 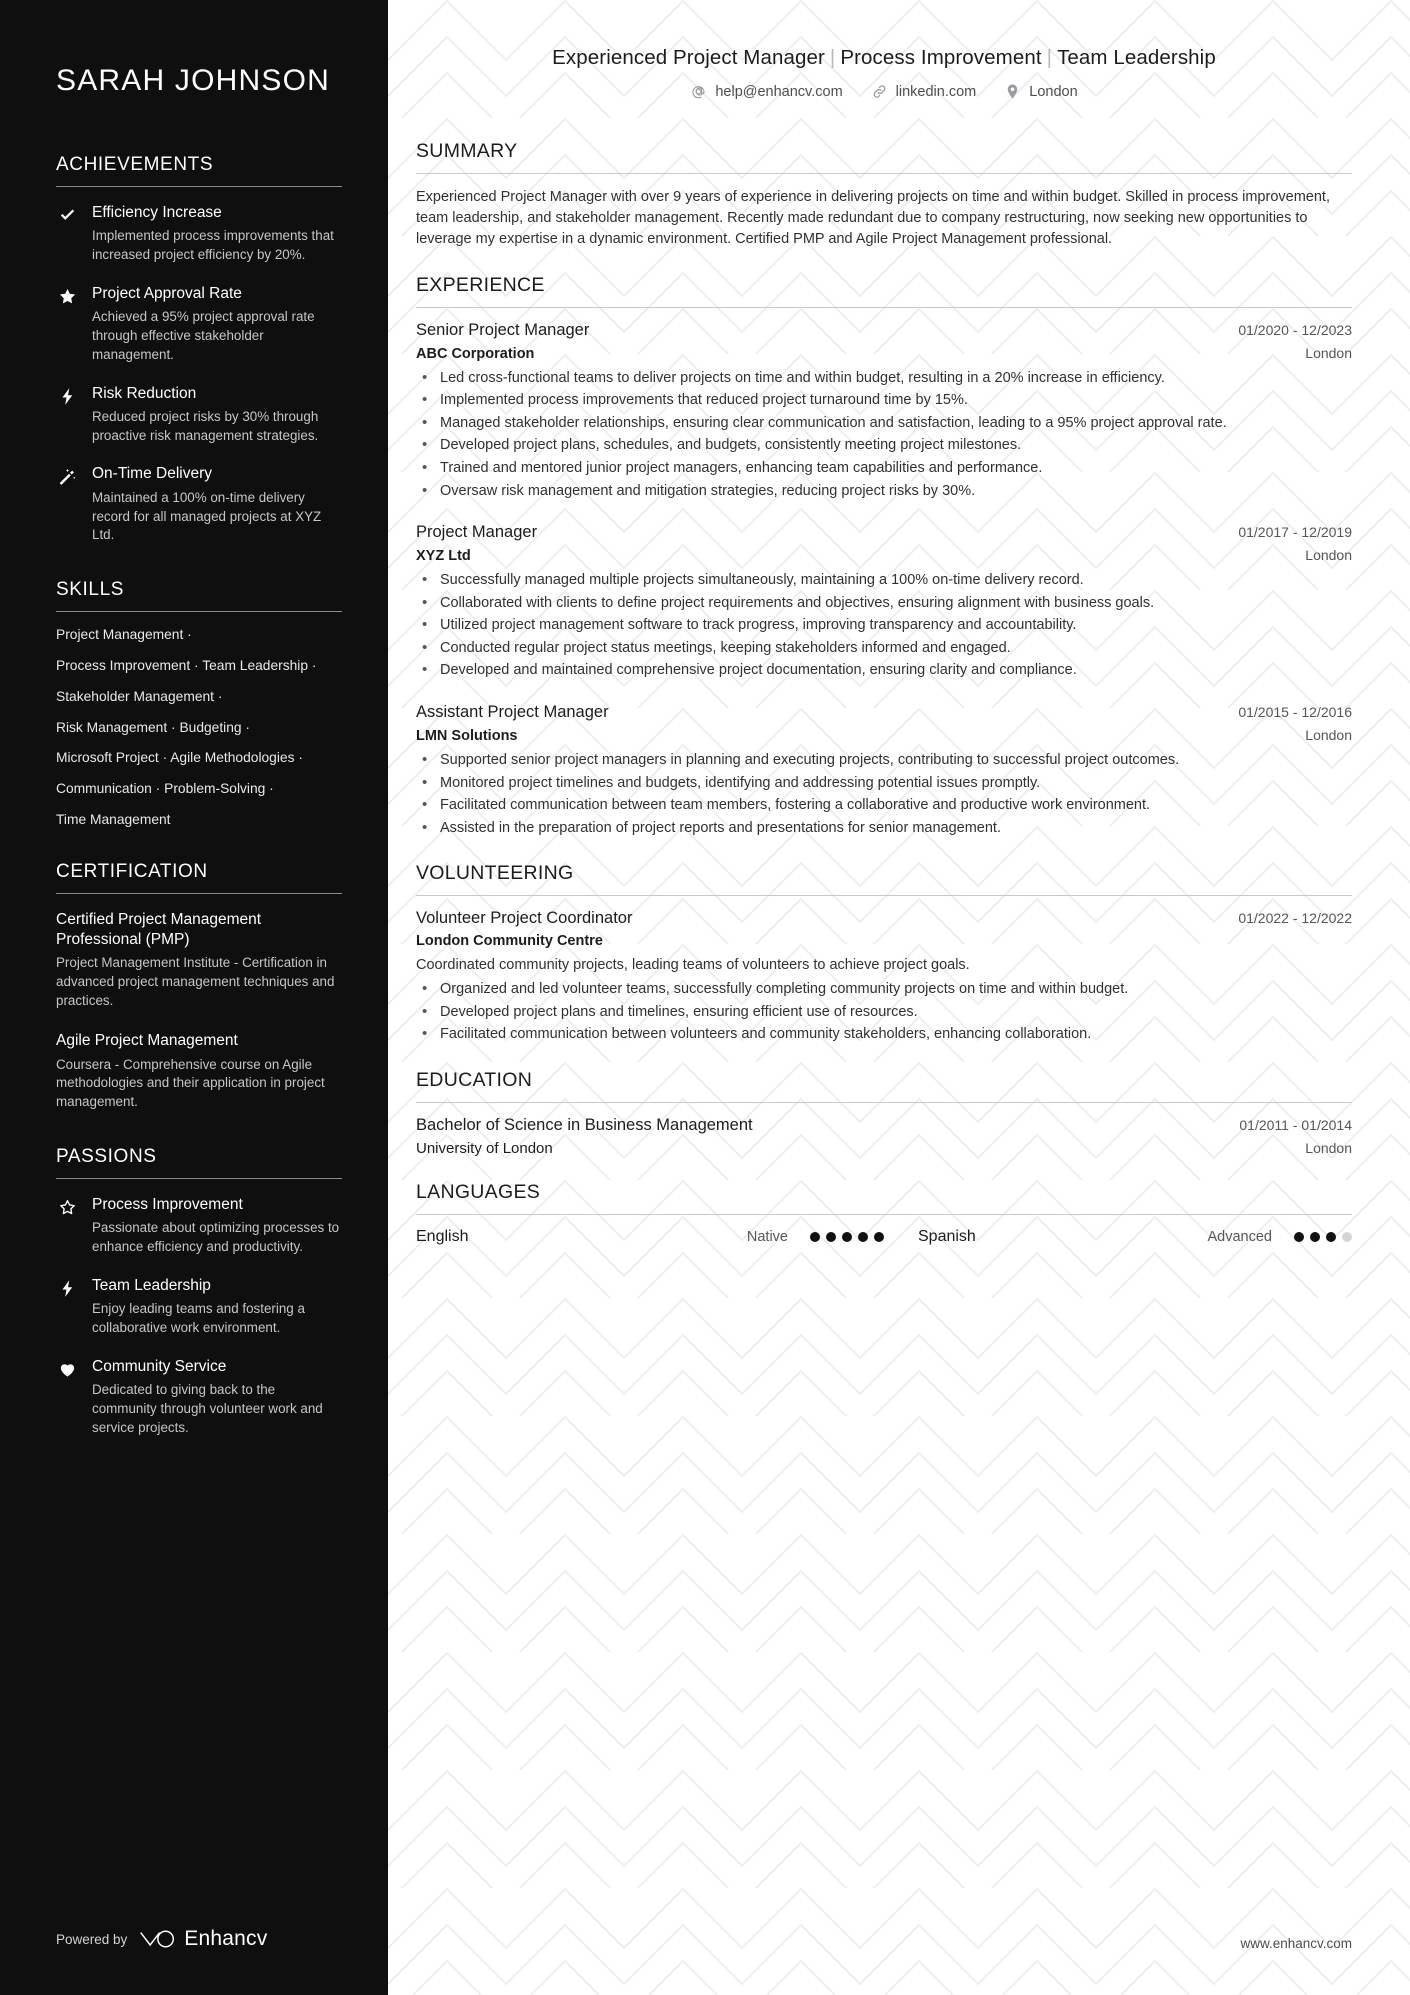 I want to click on contact-linkedin: linkedin.com, so click(x=924, y=91).